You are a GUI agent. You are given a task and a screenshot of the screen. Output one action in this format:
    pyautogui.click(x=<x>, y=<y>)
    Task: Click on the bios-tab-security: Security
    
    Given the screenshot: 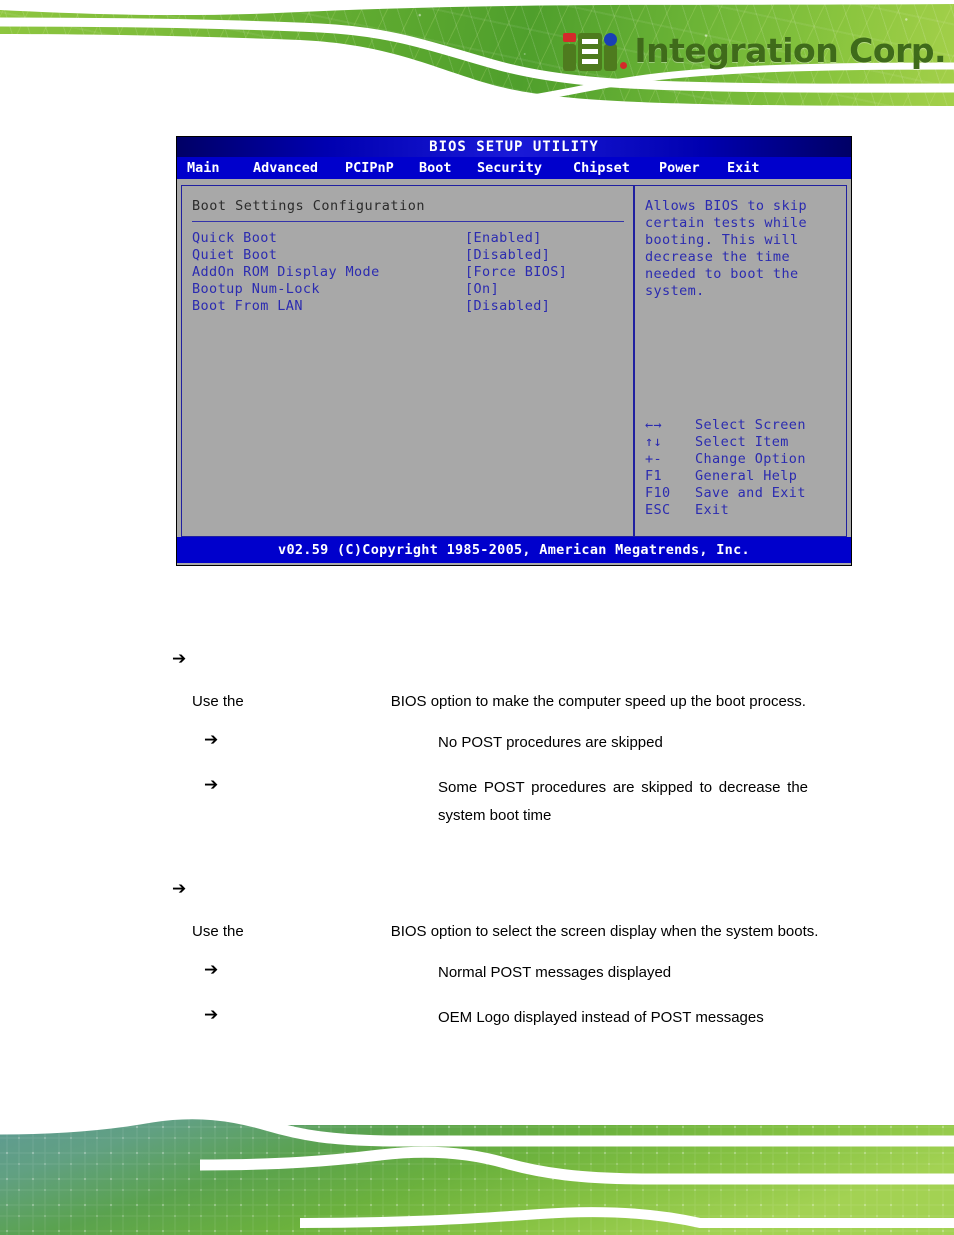 What is the action you would take?
    pyautogui.click(x=525, y=168)
    